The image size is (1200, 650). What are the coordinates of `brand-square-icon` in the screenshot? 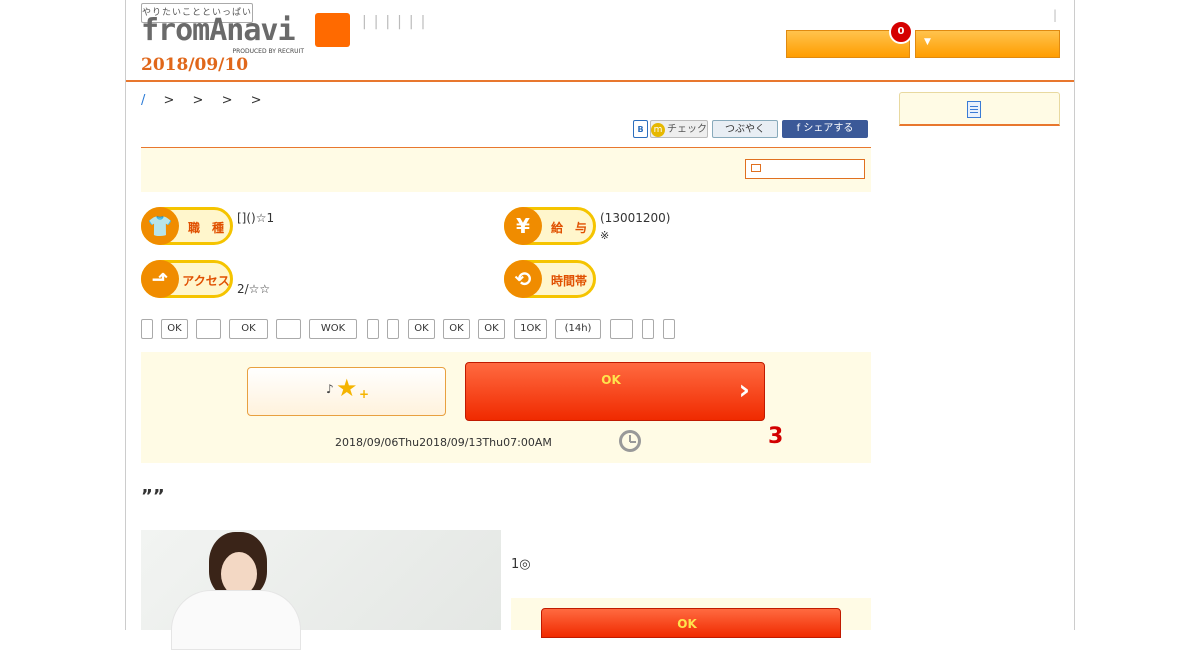 It's located at (332, 30).